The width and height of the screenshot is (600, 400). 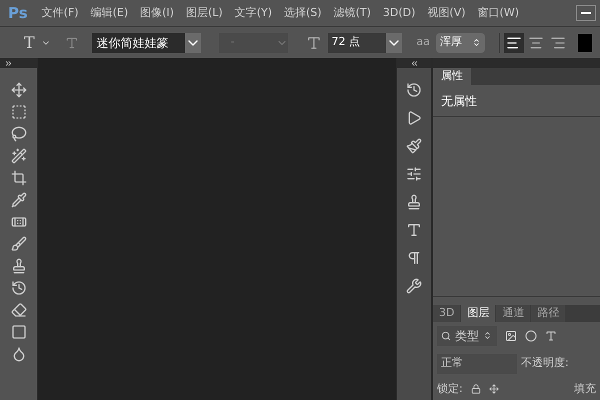 What do you see at coordinates (18, 354) in the screenshot?
I see `droplet-icon` at bounding box center [18, 354].